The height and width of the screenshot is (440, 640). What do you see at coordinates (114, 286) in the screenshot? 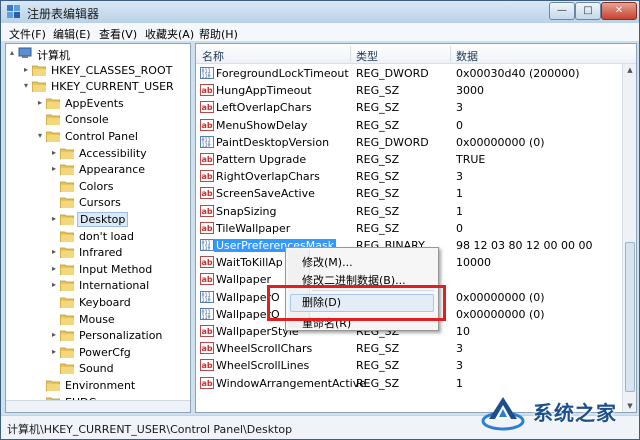
I see `tree-item-label: International` at bounding box center [114, 286].